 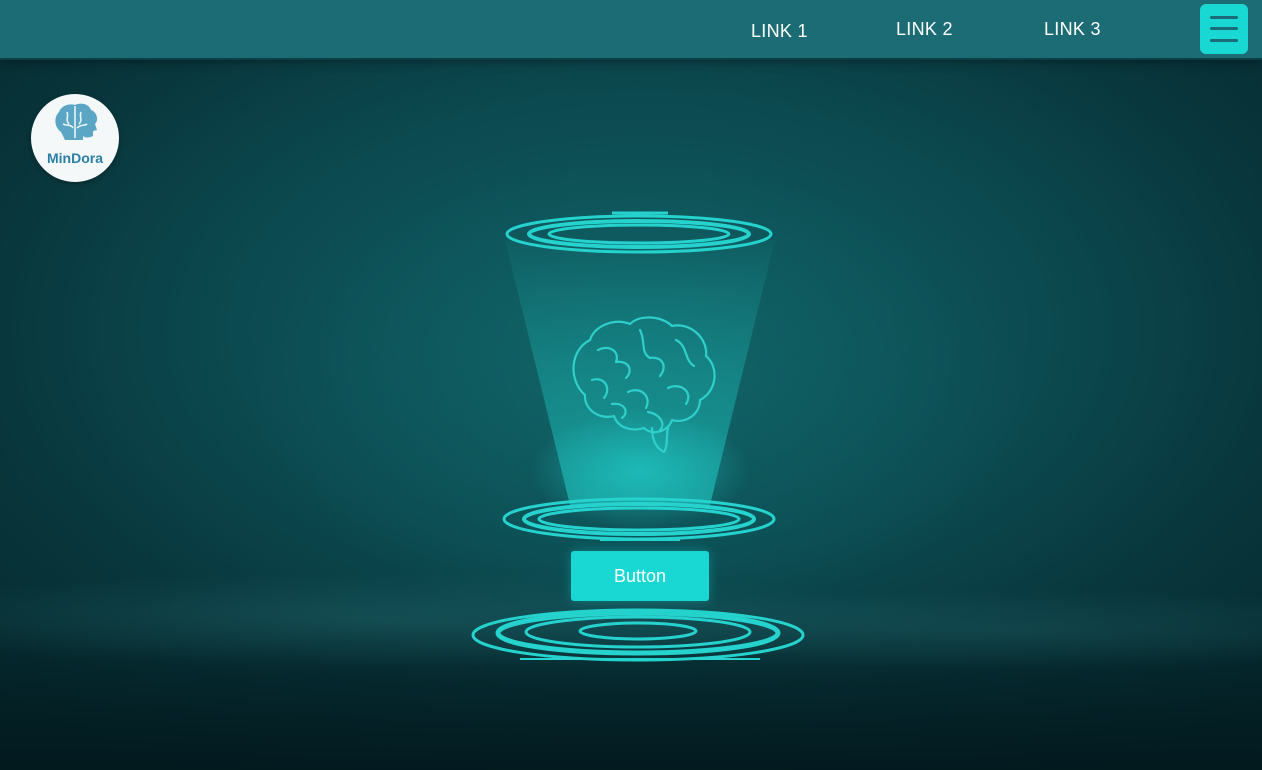 I want to click on menu-bar-middle, so click(x=1224, y=28).